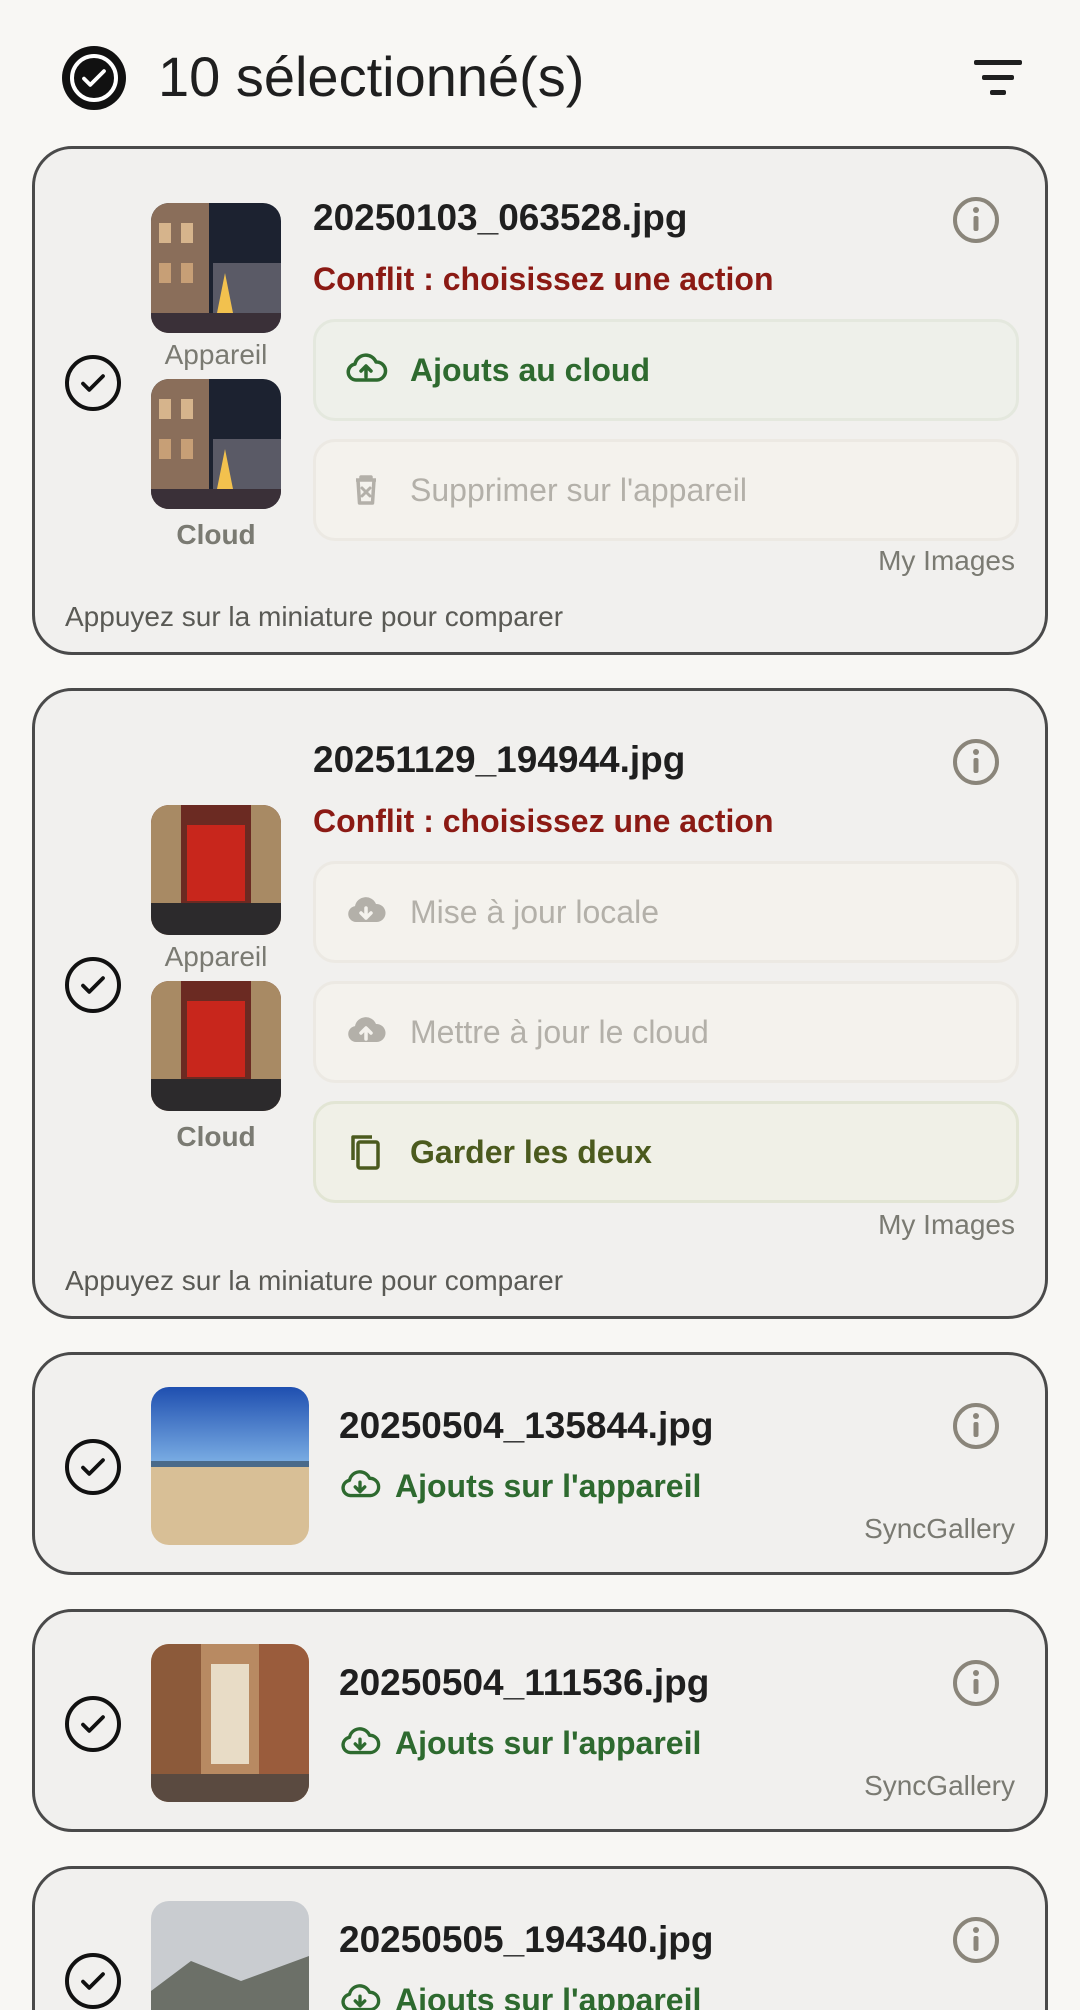  What do you see at coordinates (1002, 78) in the screenshot?
I see `filter-icon` at bounding box center [1002, 78].